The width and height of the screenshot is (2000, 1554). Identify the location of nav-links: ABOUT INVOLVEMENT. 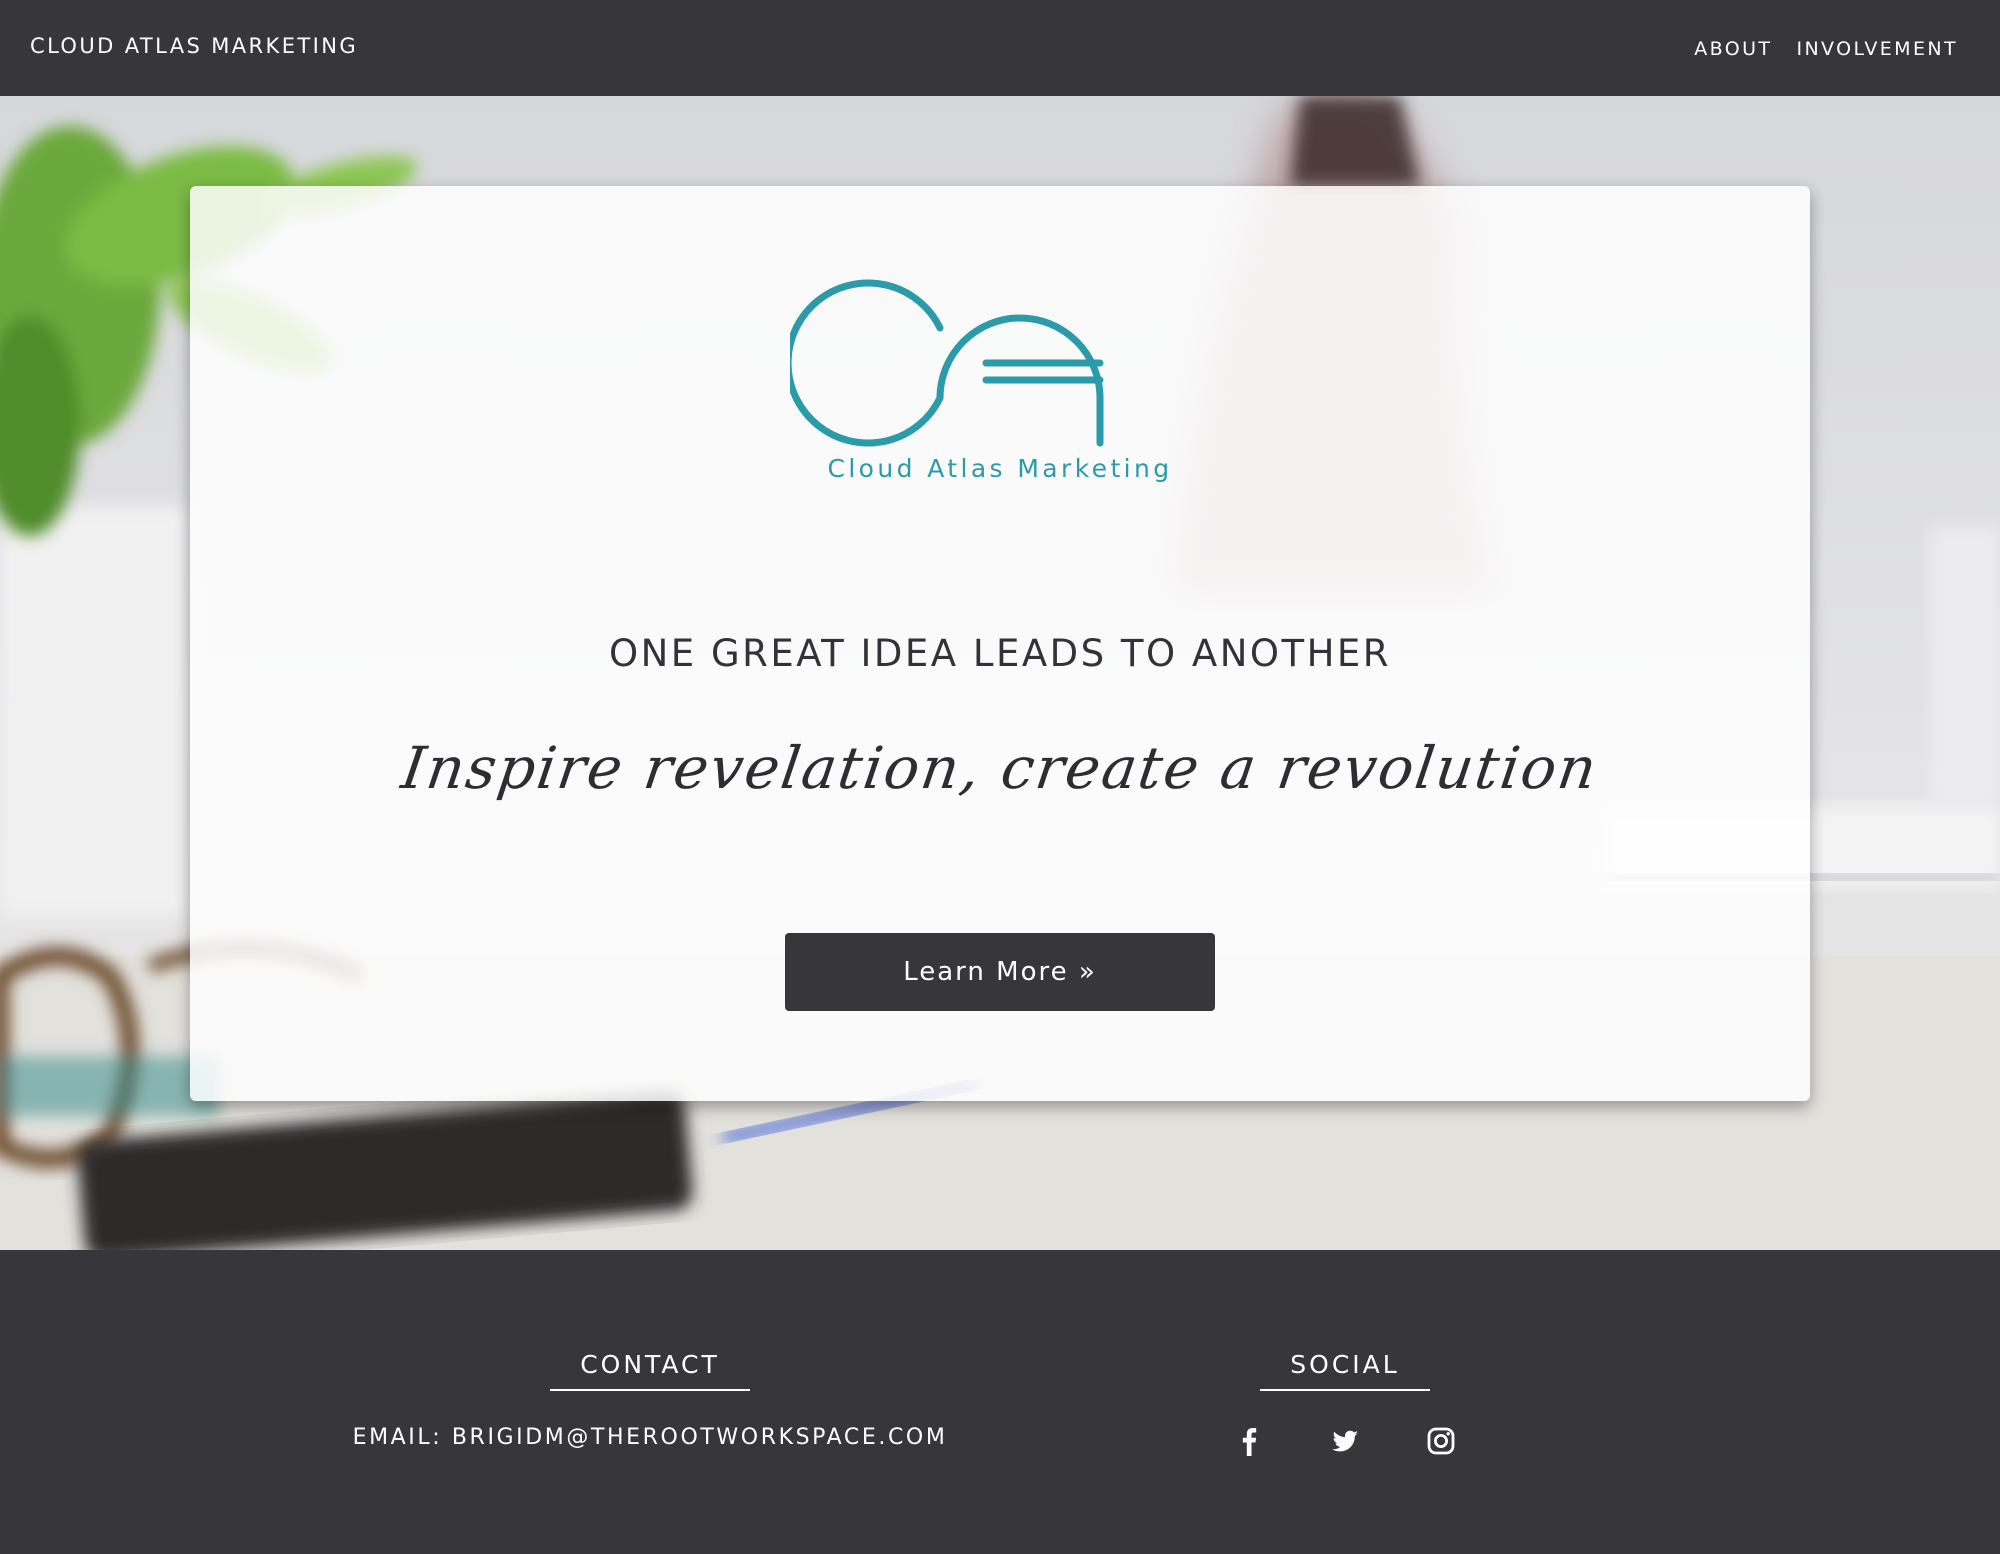
(1826, 49).